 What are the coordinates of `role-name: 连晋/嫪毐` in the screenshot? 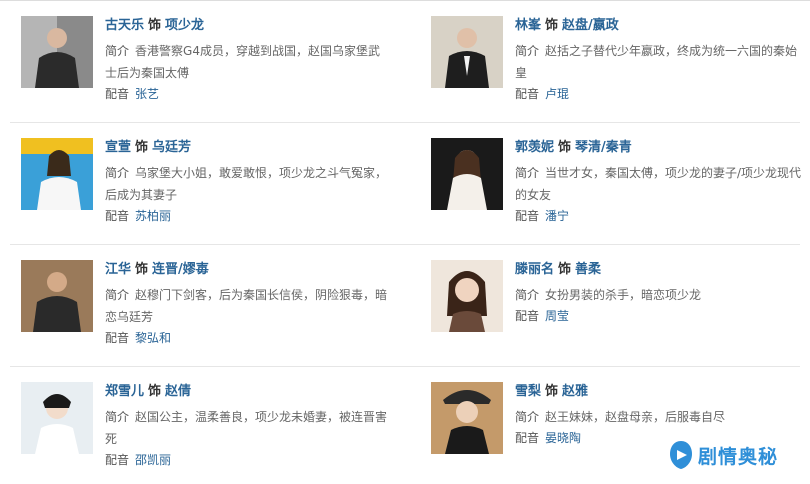 It's located at (180, 269).